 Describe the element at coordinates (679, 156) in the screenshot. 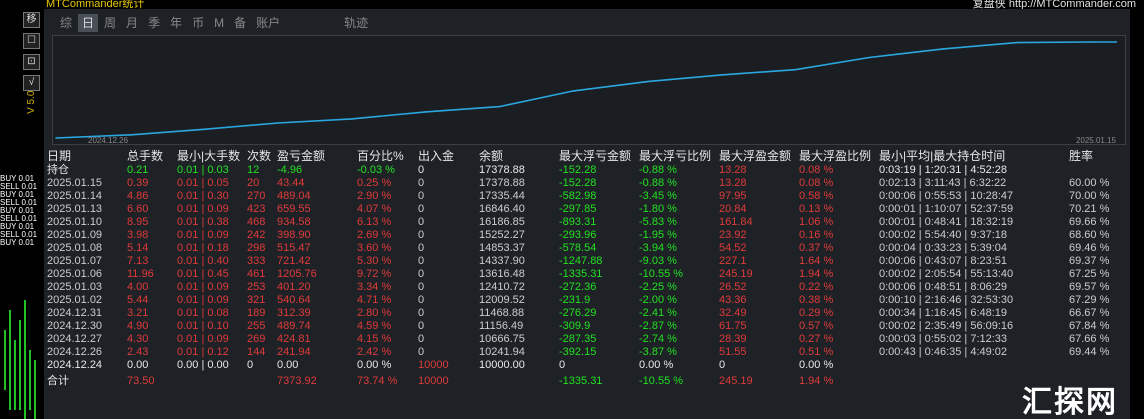

I see `column-header: 最大浮亏比例` at that location.